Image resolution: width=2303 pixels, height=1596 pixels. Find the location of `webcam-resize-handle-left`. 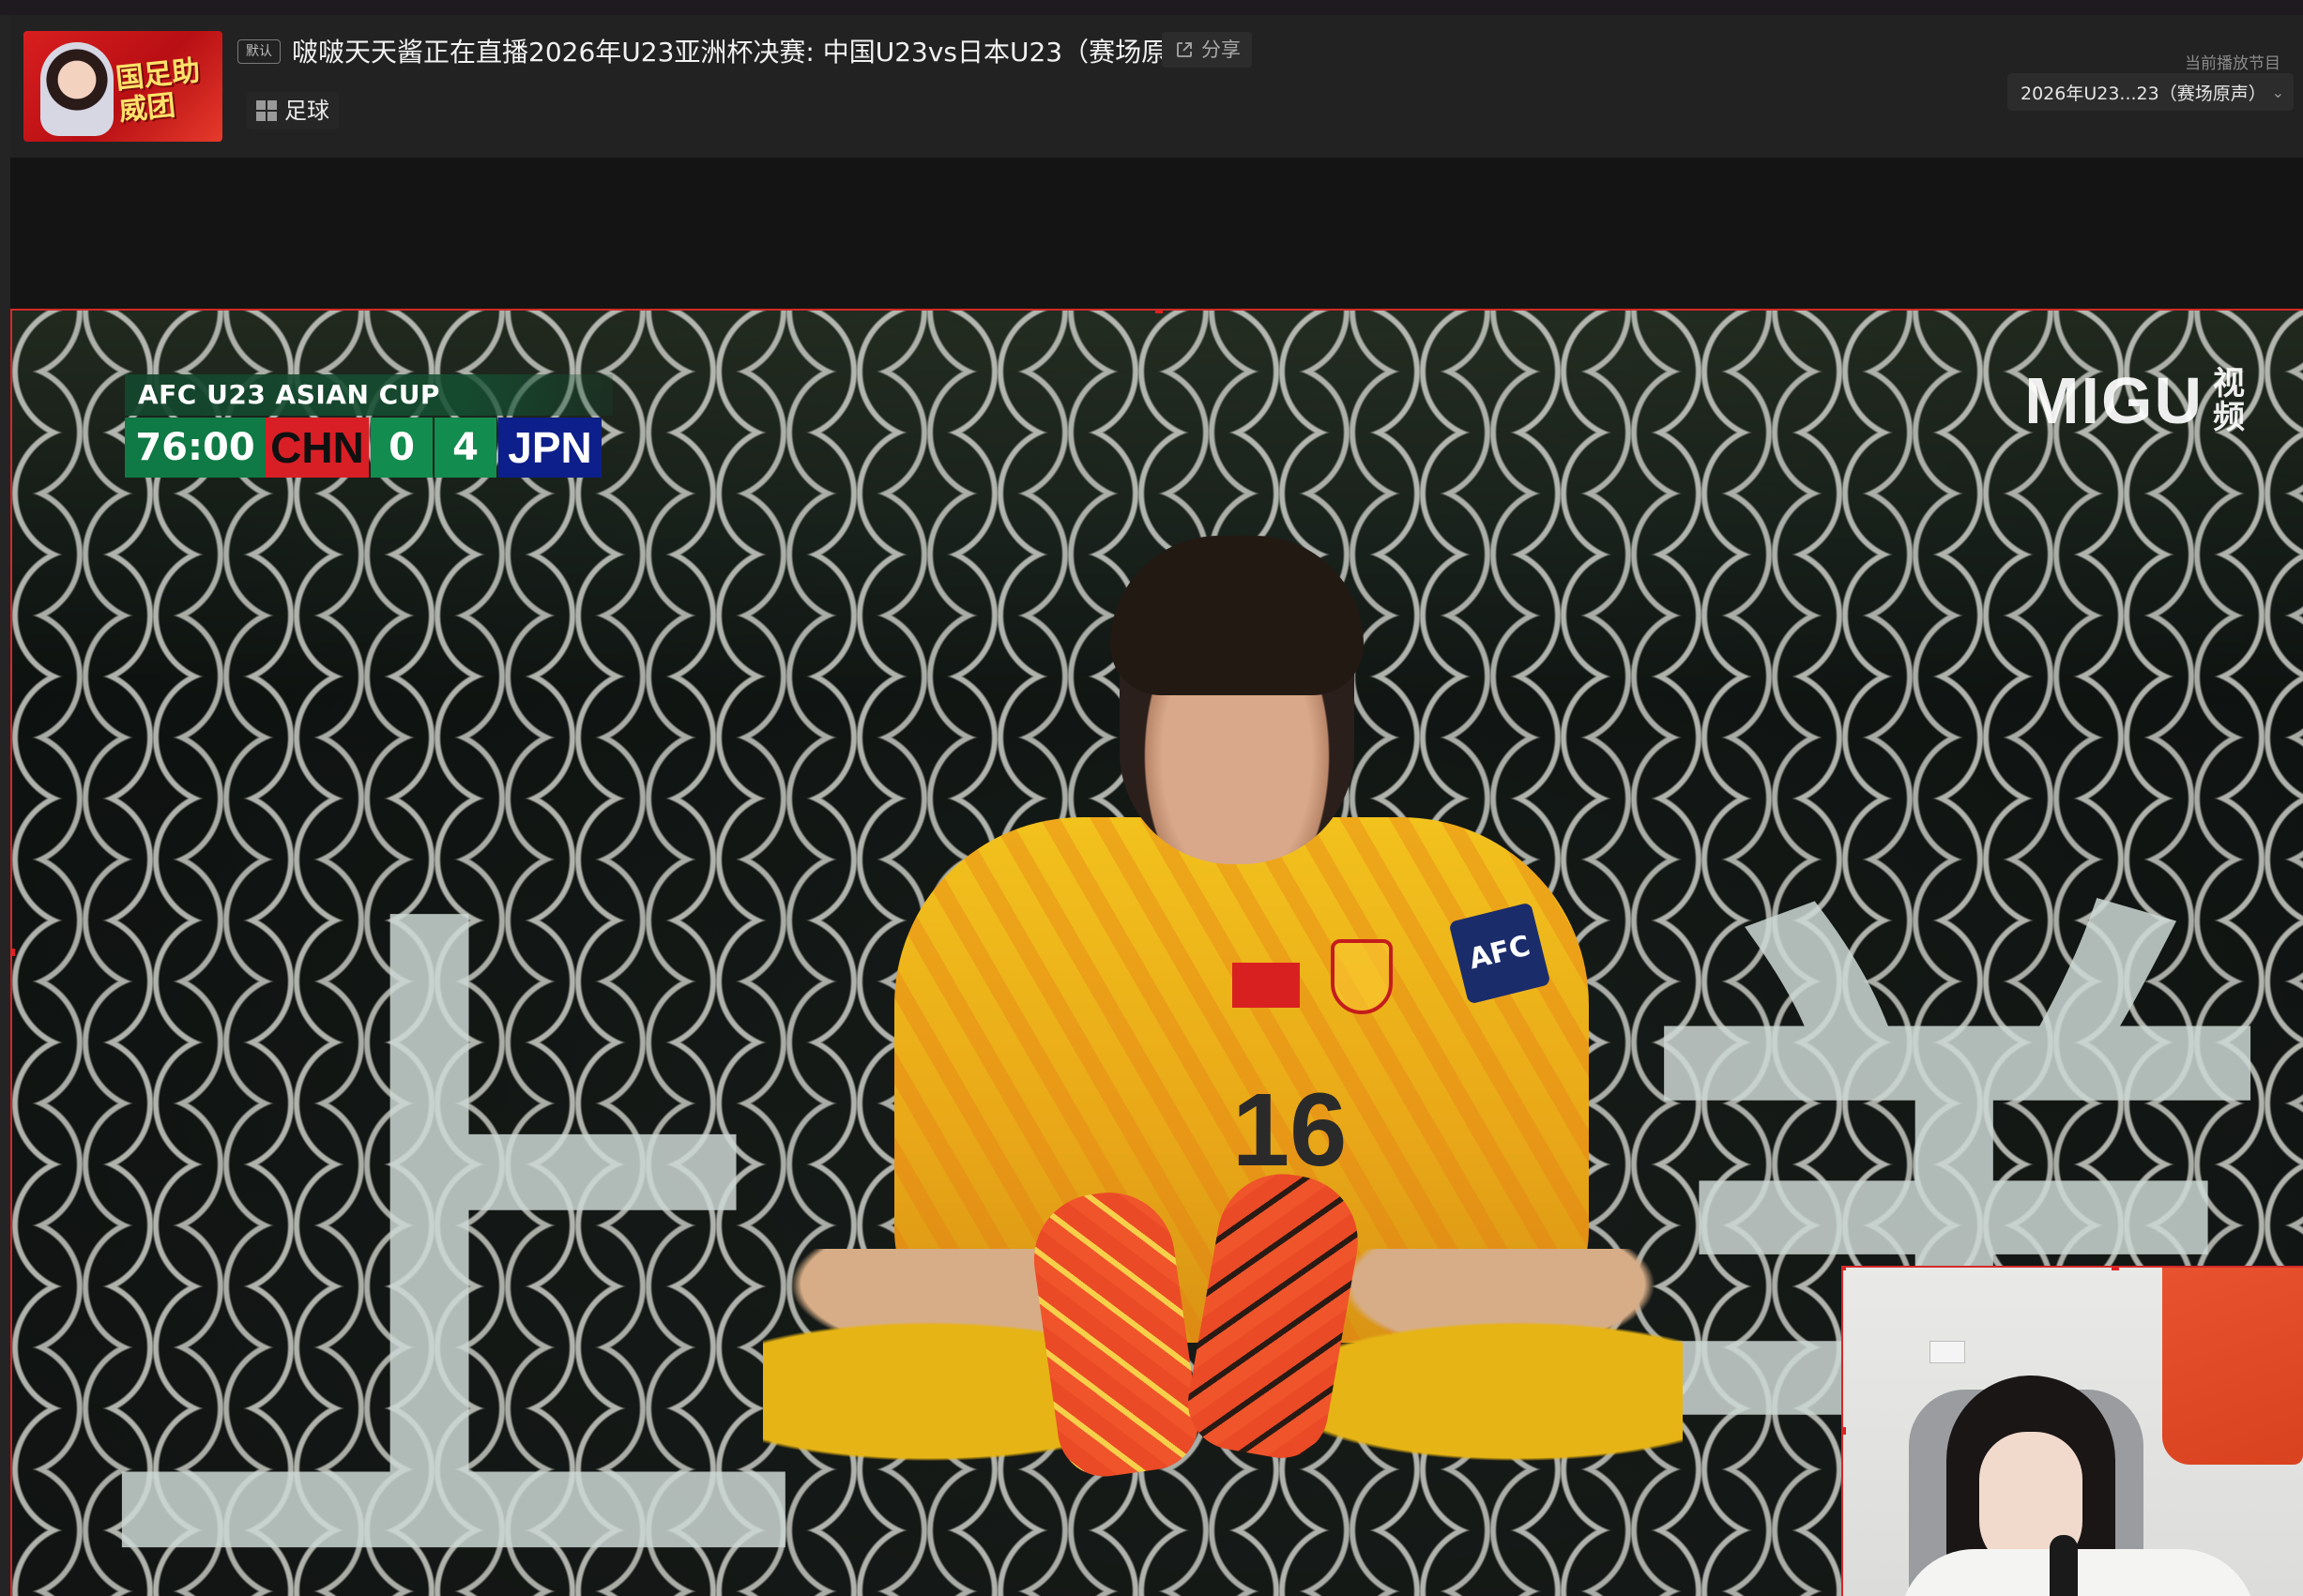

webcam-resize-handle-left is located at coordinates (1844, 1431).